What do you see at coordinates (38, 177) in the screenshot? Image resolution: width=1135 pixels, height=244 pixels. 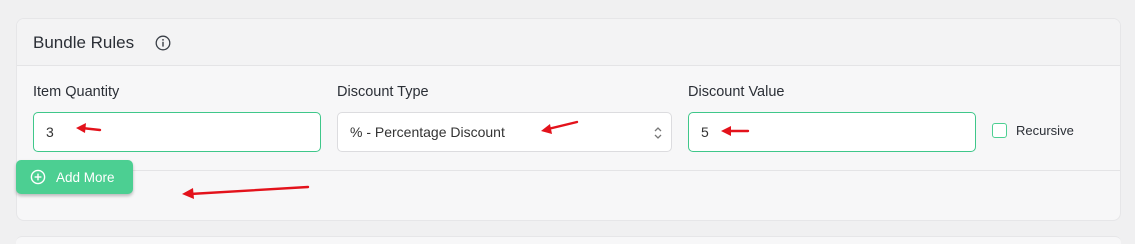 I see `plus-circle-icon` at bounding box center [38, 177].